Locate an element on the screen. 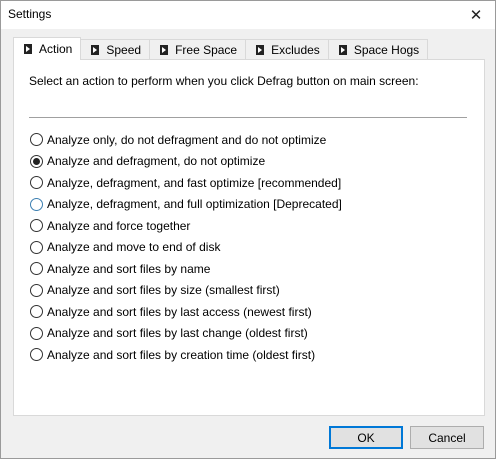 This screenshot has height=459, width=496. tab-free-space: Free Space is located at coordinates (198, 49).